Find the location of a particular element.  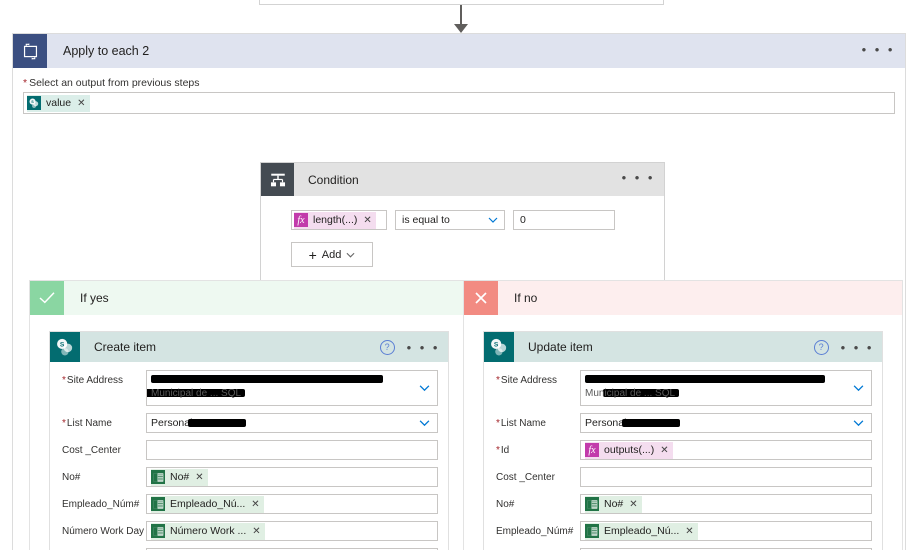

token-label: No# is located at coordinates (614, 504).